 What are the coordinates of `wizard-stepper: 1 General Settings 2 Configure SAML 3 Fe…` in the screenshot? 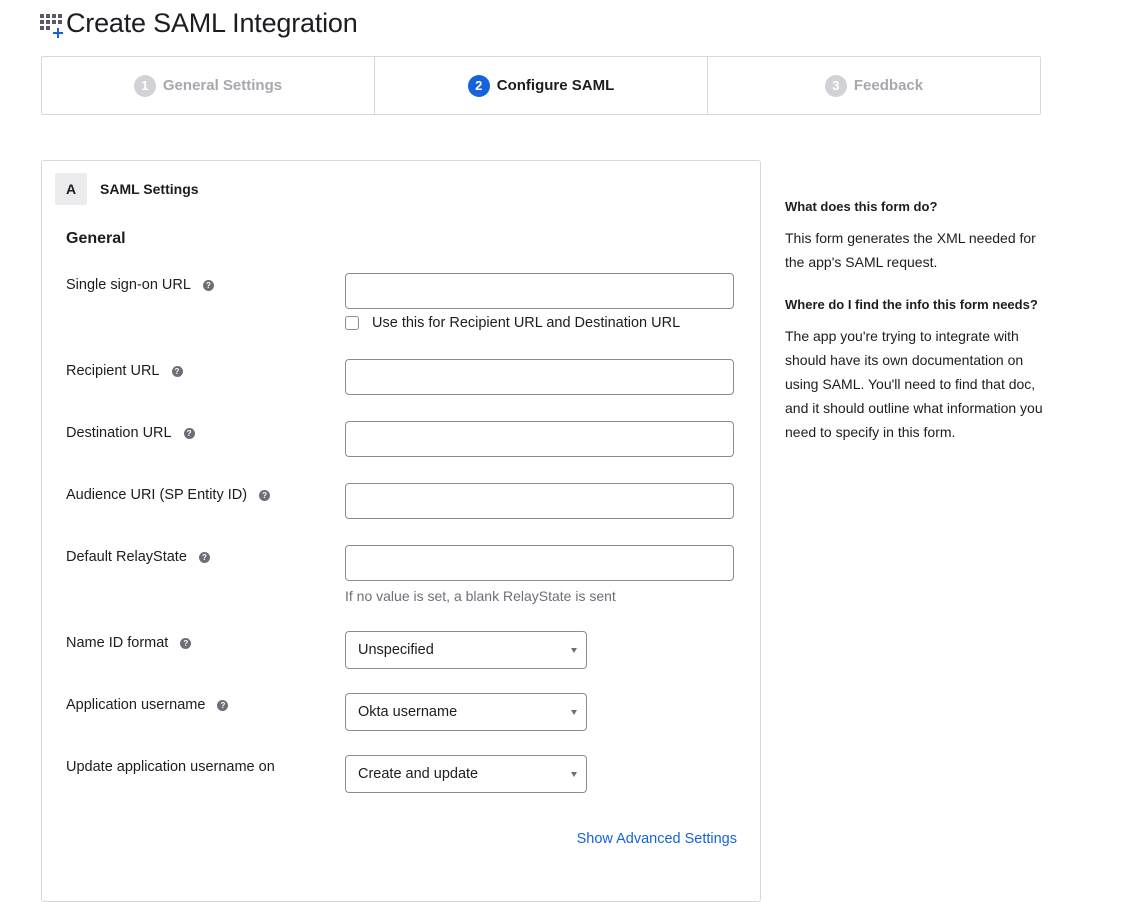 It's located at (541, 85).